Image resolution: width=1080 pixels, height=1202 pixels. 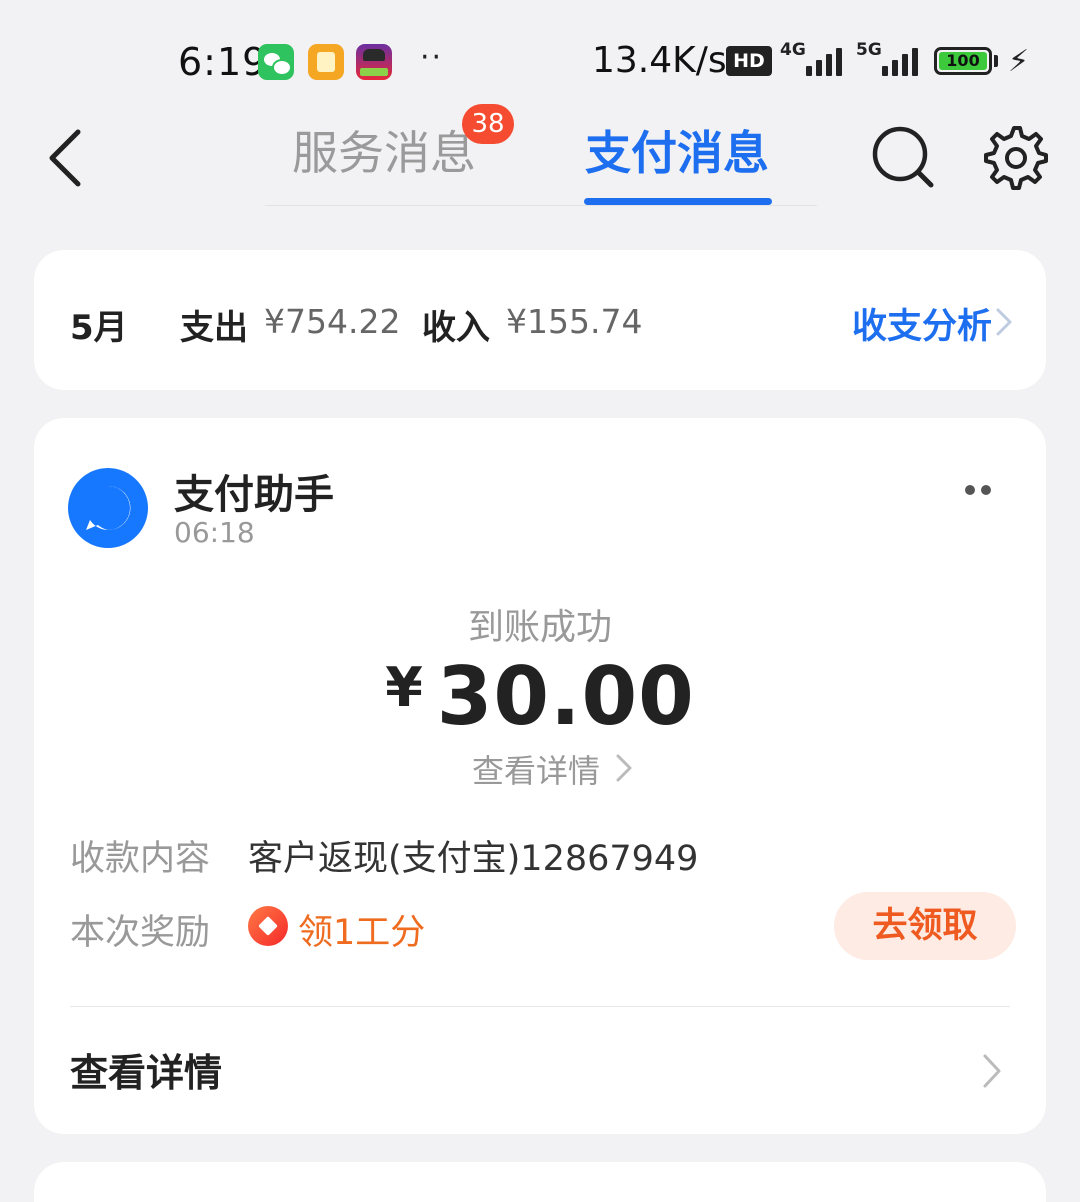 I want to click on settings-icon, so click(x=1016, y=158).